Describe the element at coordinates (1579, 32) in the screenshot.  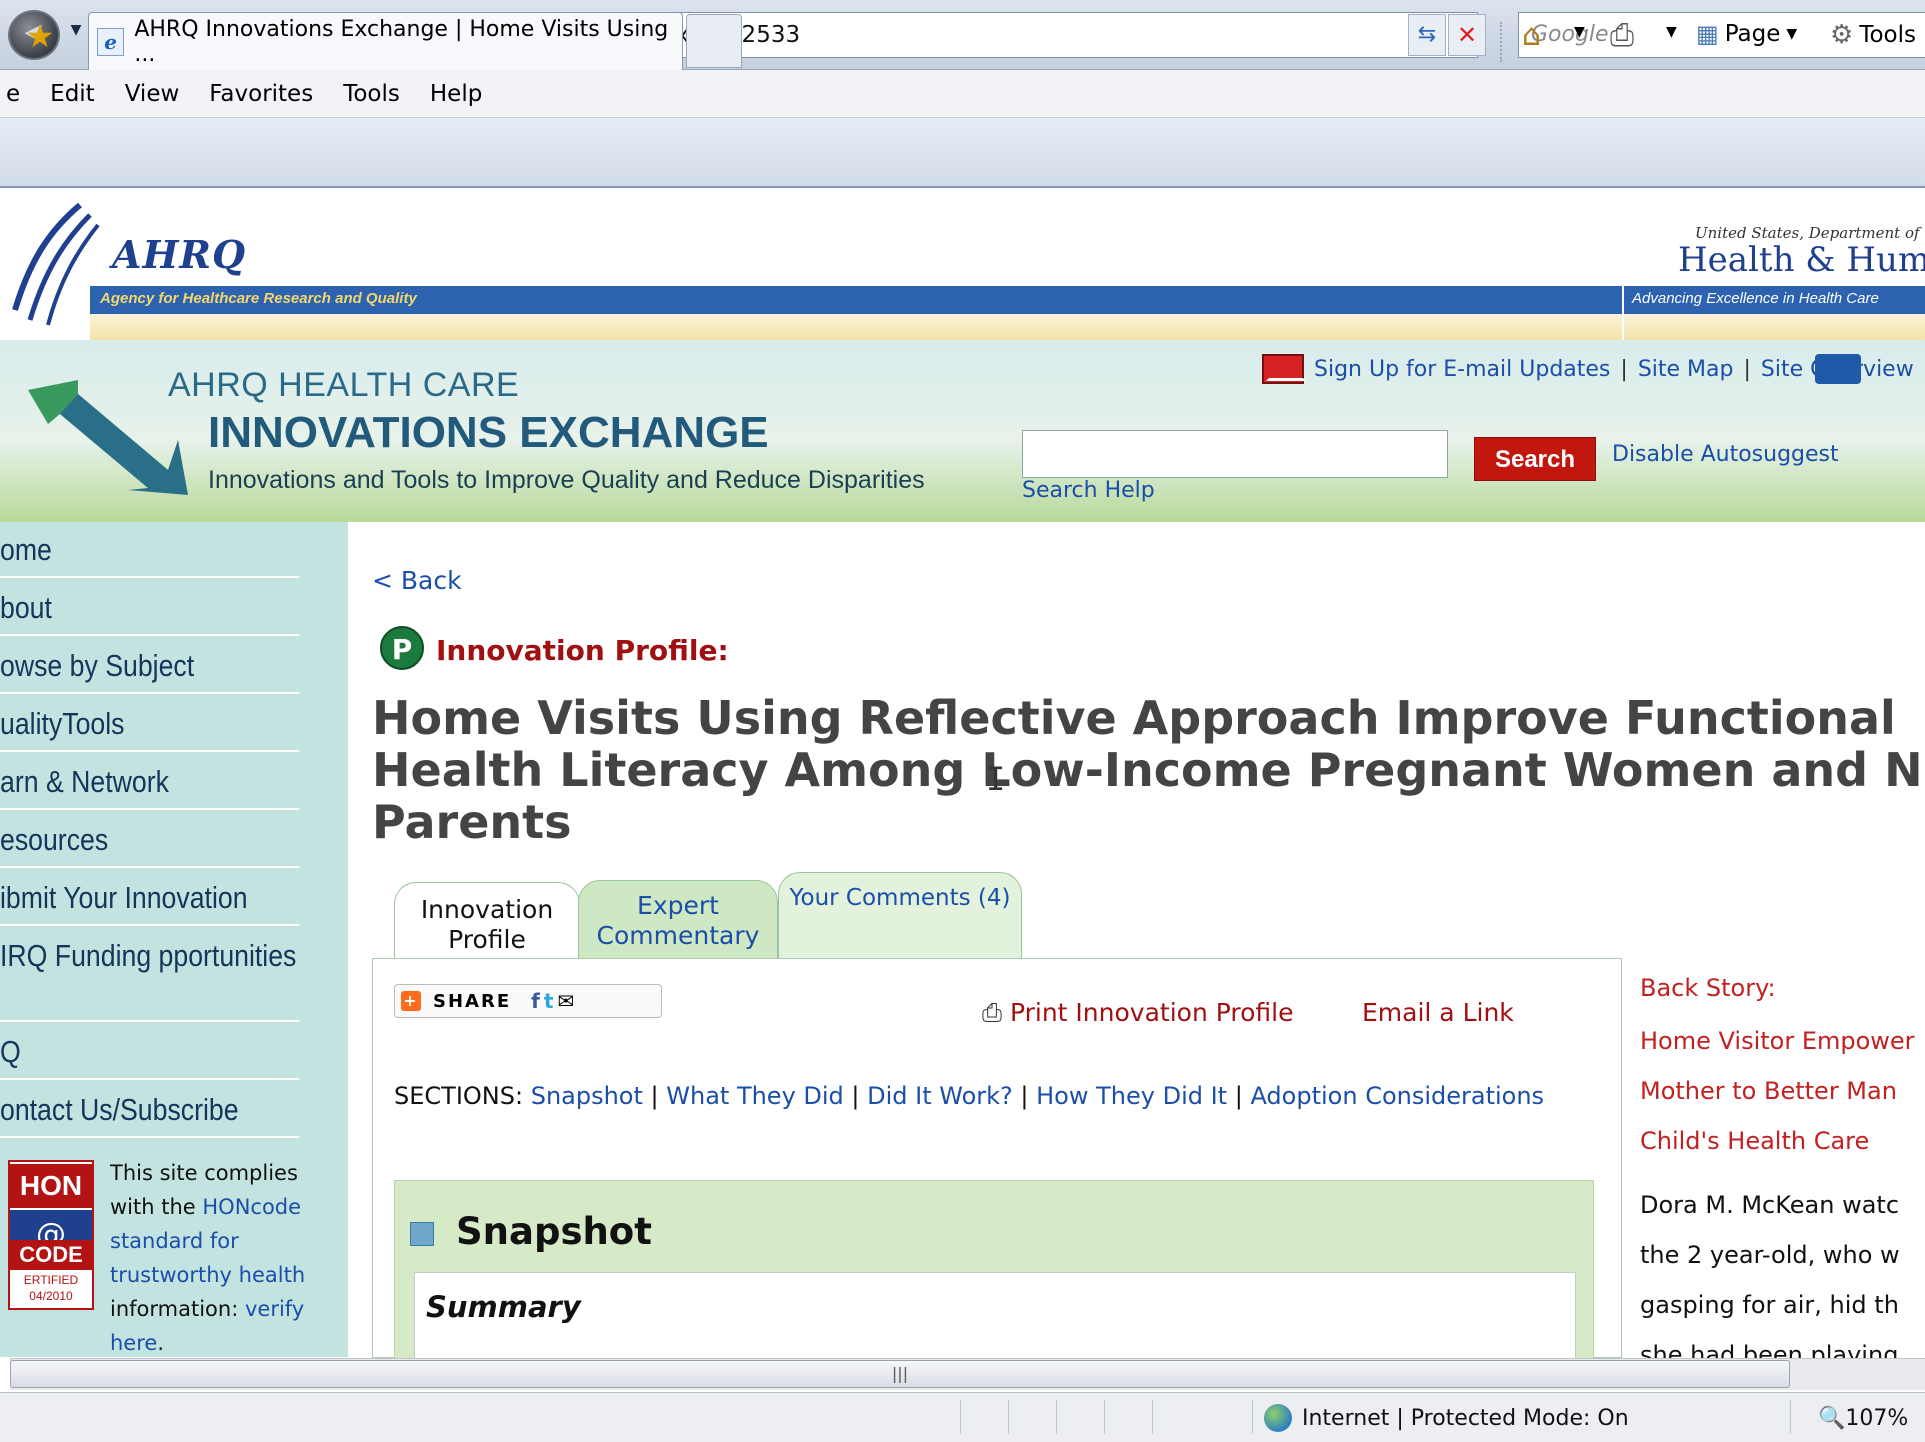
I see `home-dropdown-icon: ▼` at that location.